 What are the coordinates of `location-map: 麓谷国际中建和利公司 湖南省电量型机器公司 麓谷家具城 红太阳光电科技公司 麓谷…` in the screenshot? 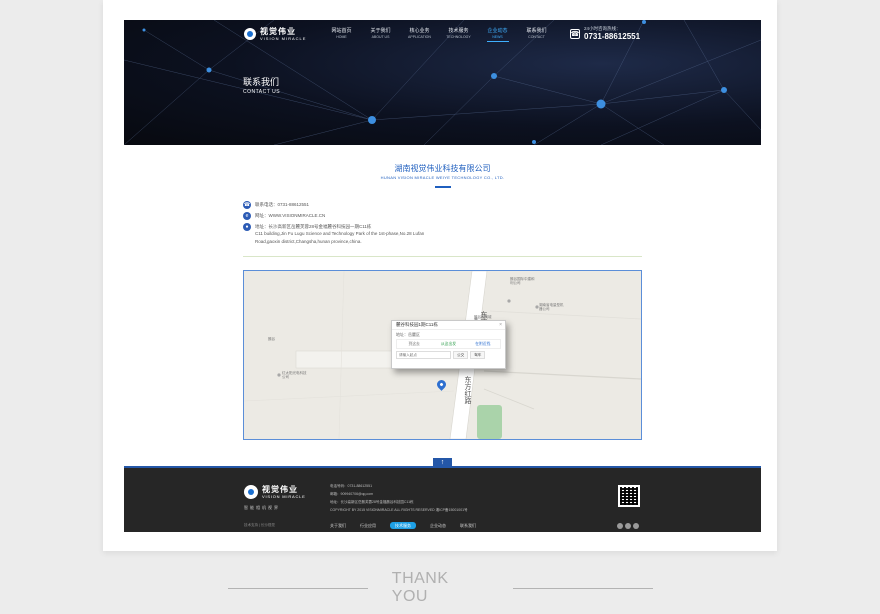 It's located at (442, 355).